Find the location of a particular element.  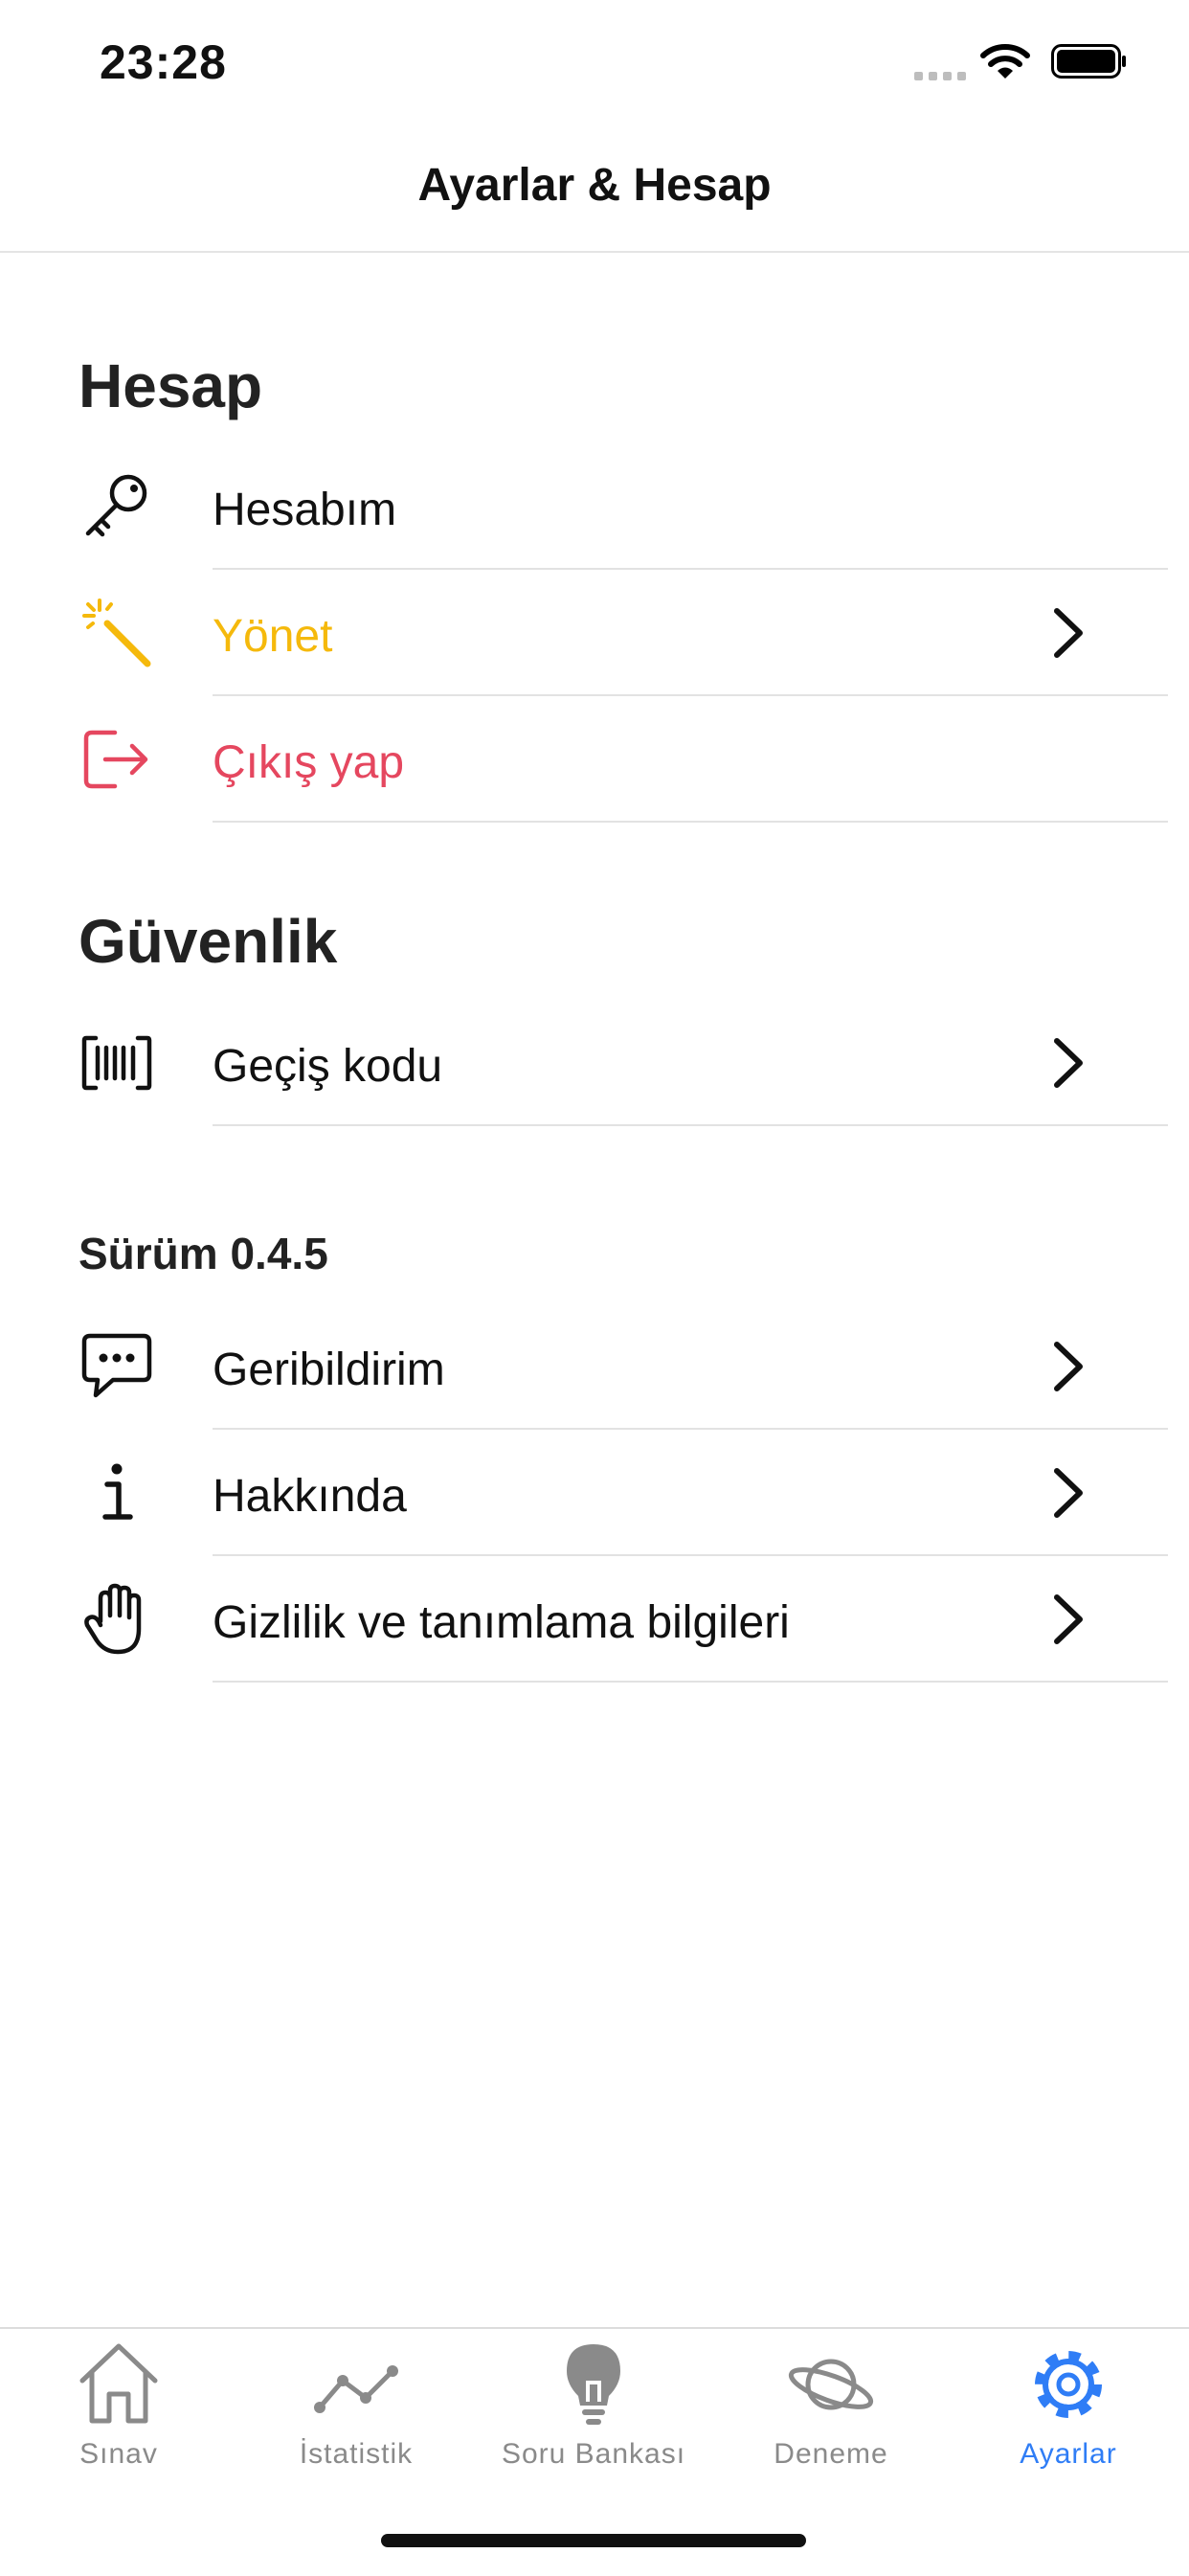

row-label-gecis-kodu: Geçiş kodu is located at coordinates (328, 1066).